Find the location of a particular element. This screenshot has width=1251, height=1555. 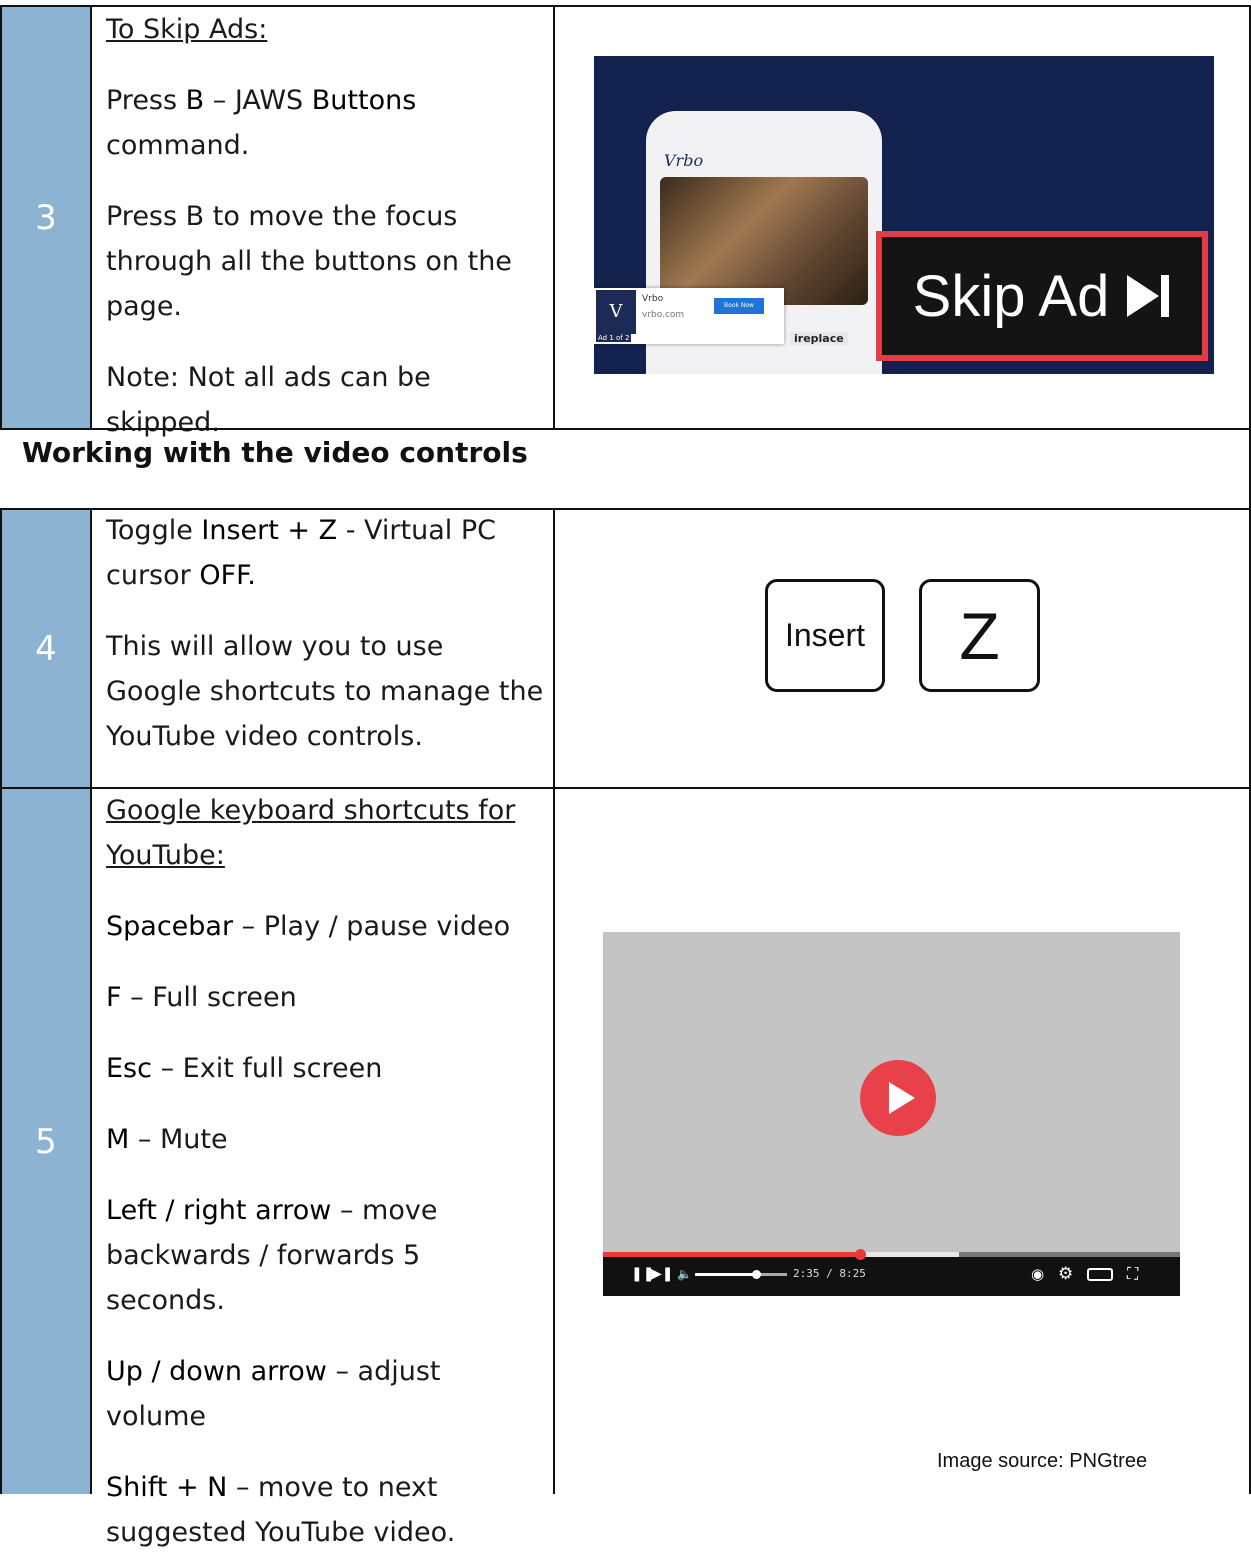

skip-ad-label: Skip Ad is located at coordinates (1011, 296).